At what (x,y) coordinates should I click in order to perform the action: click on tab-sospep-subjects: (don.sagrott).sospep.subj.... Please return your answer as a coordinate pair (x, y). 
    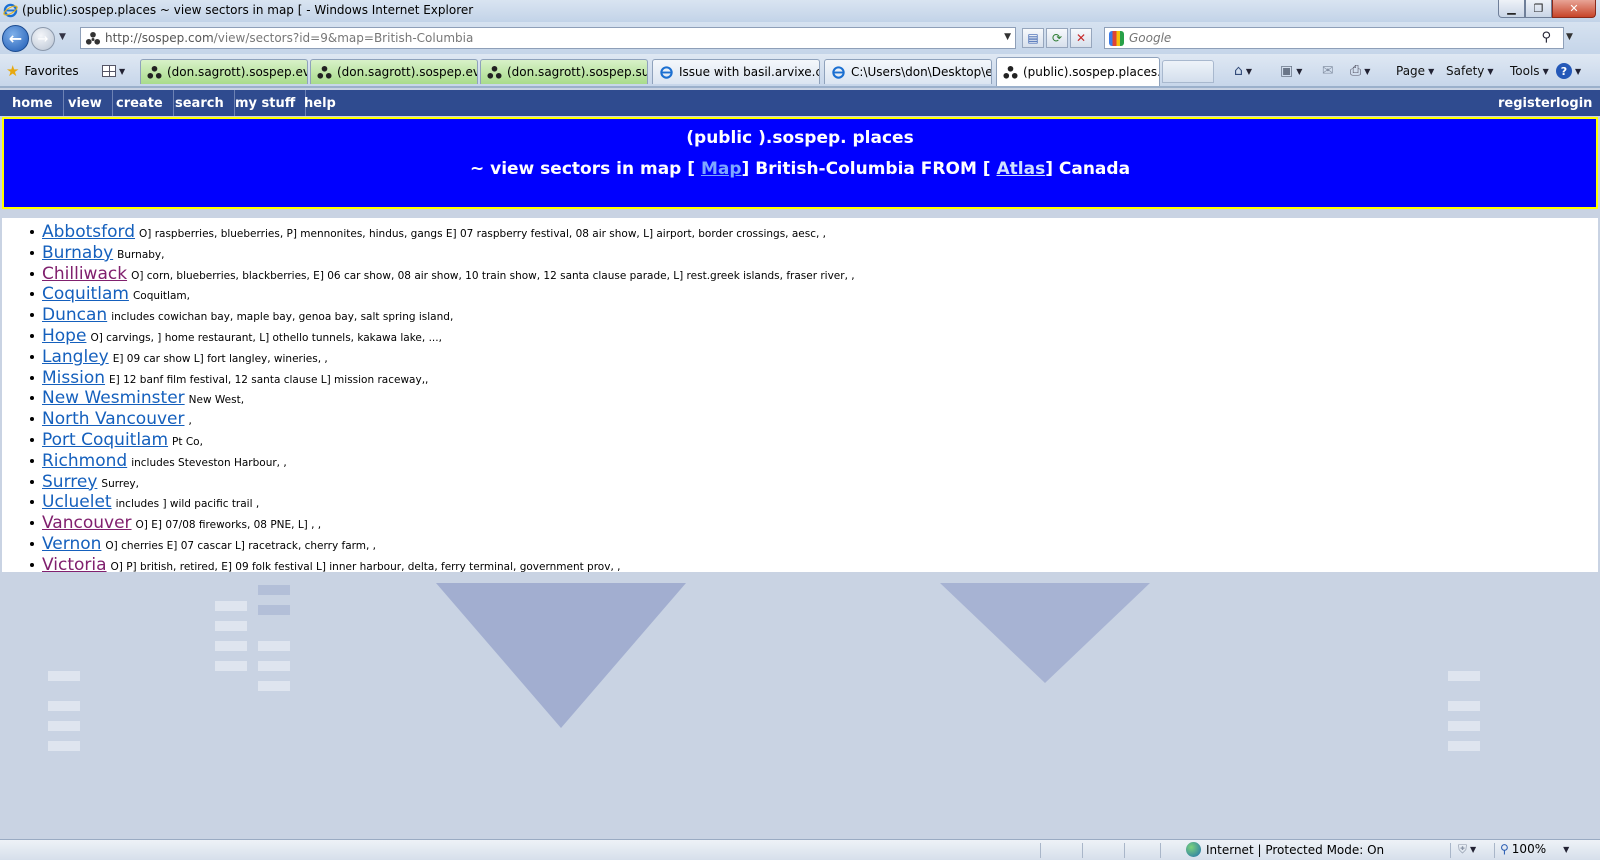
    Looking at the image, I should click on (564, 71).